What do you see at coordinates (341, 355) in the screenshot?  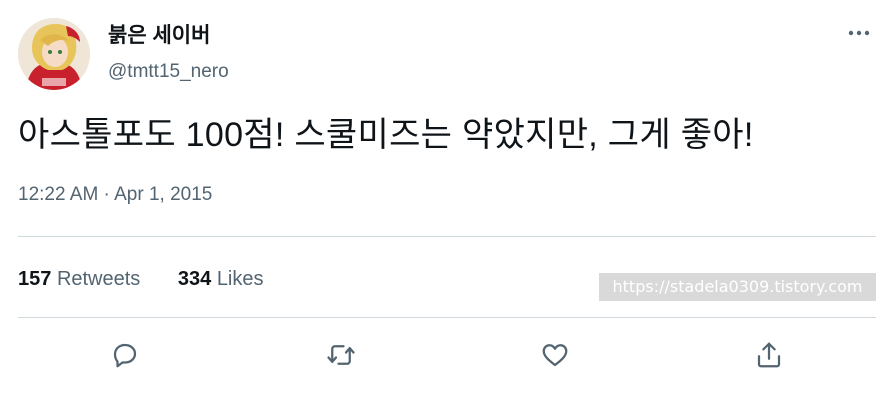 I see `retweet-icon` at bounding box center [341, 355].